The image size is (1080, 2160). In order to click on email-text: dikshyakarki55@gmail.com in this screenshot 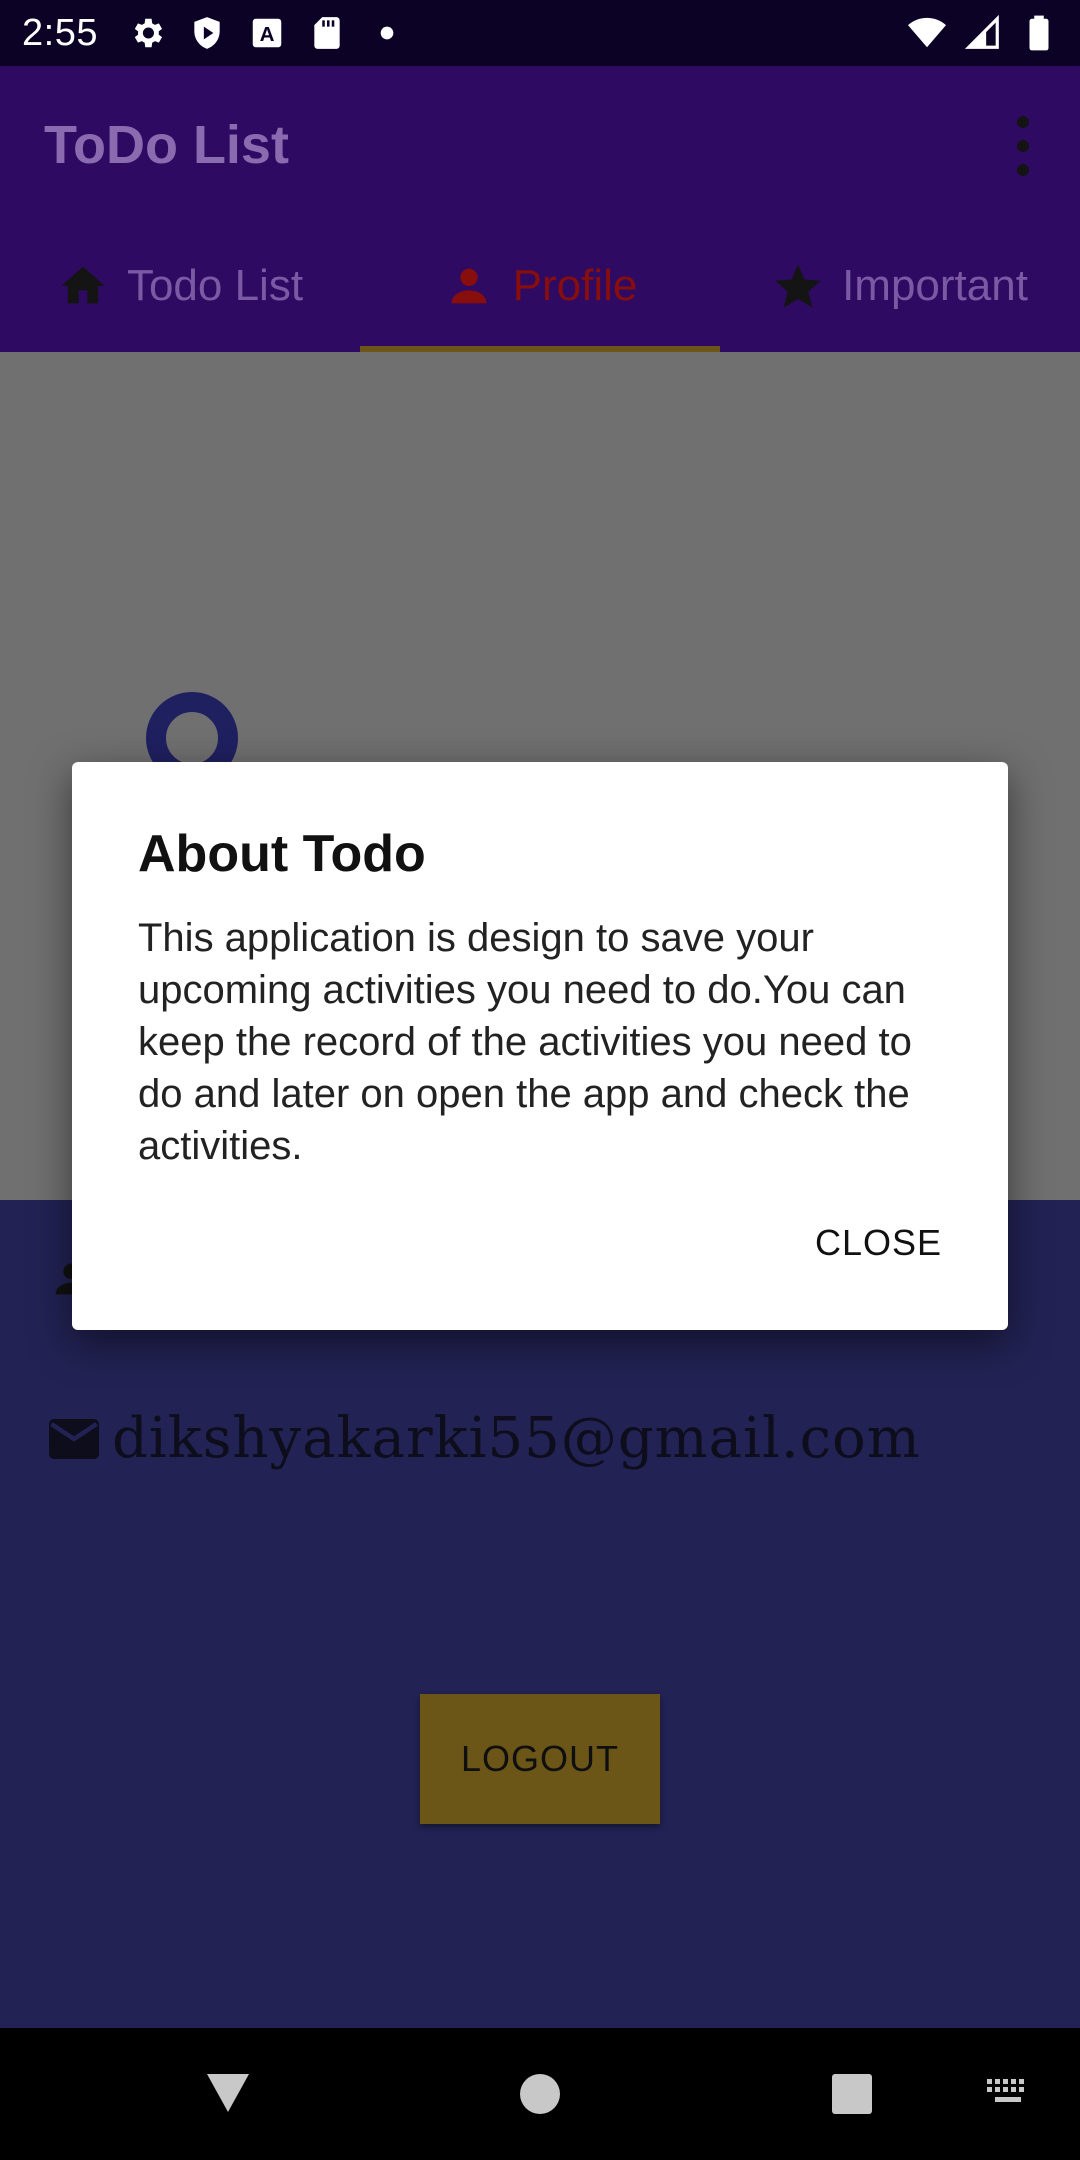, I will do `click(516, 1438)`.